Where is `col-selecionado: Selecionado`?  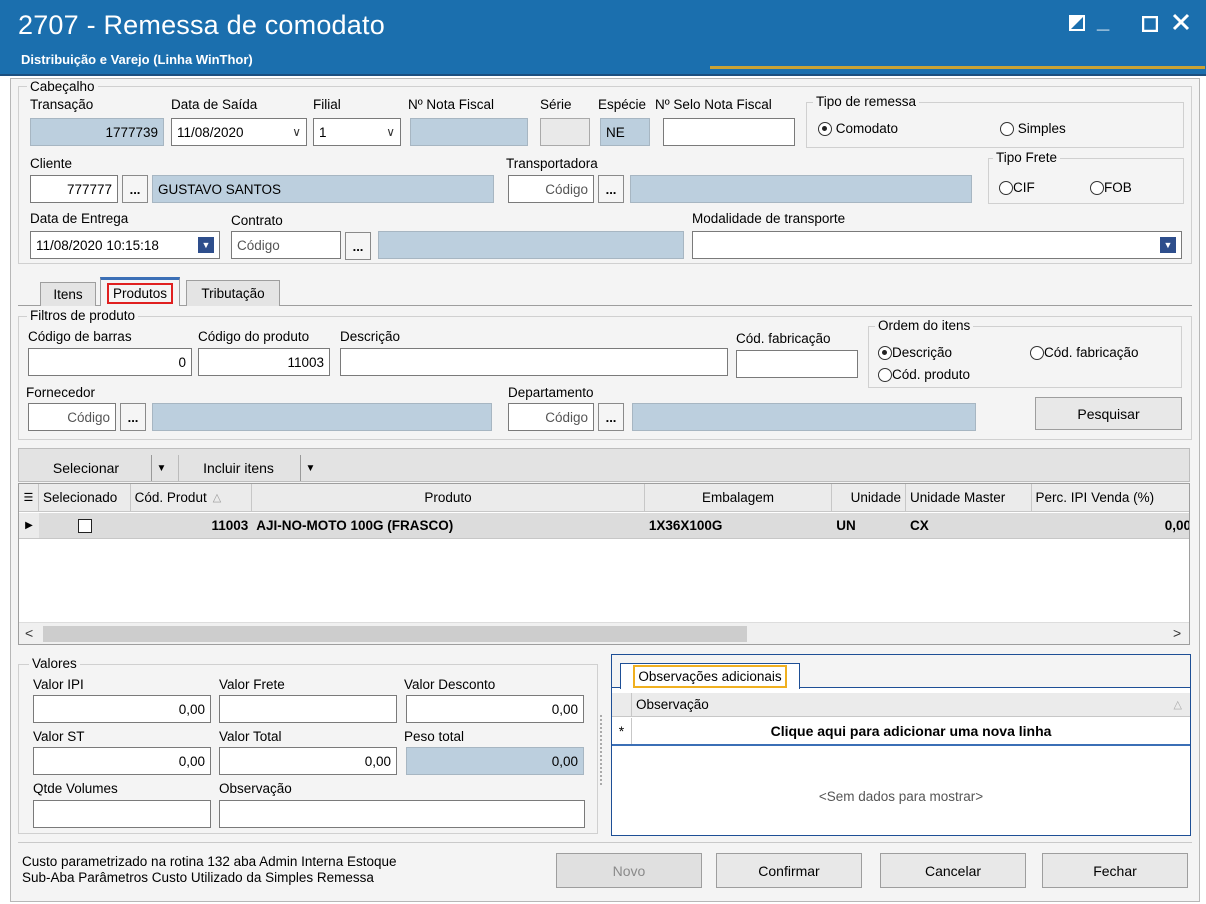 col-selecionado: Selecionado is located at coordinates (84, 498).